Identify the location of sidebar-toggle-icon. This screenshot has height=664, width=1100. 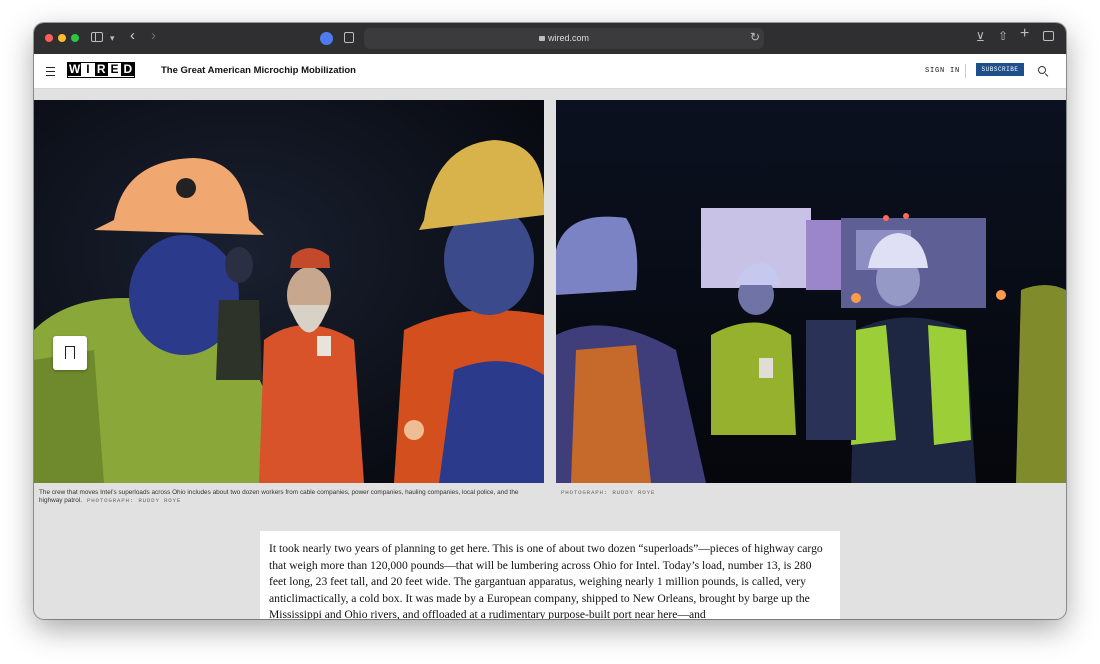
(97, 37).